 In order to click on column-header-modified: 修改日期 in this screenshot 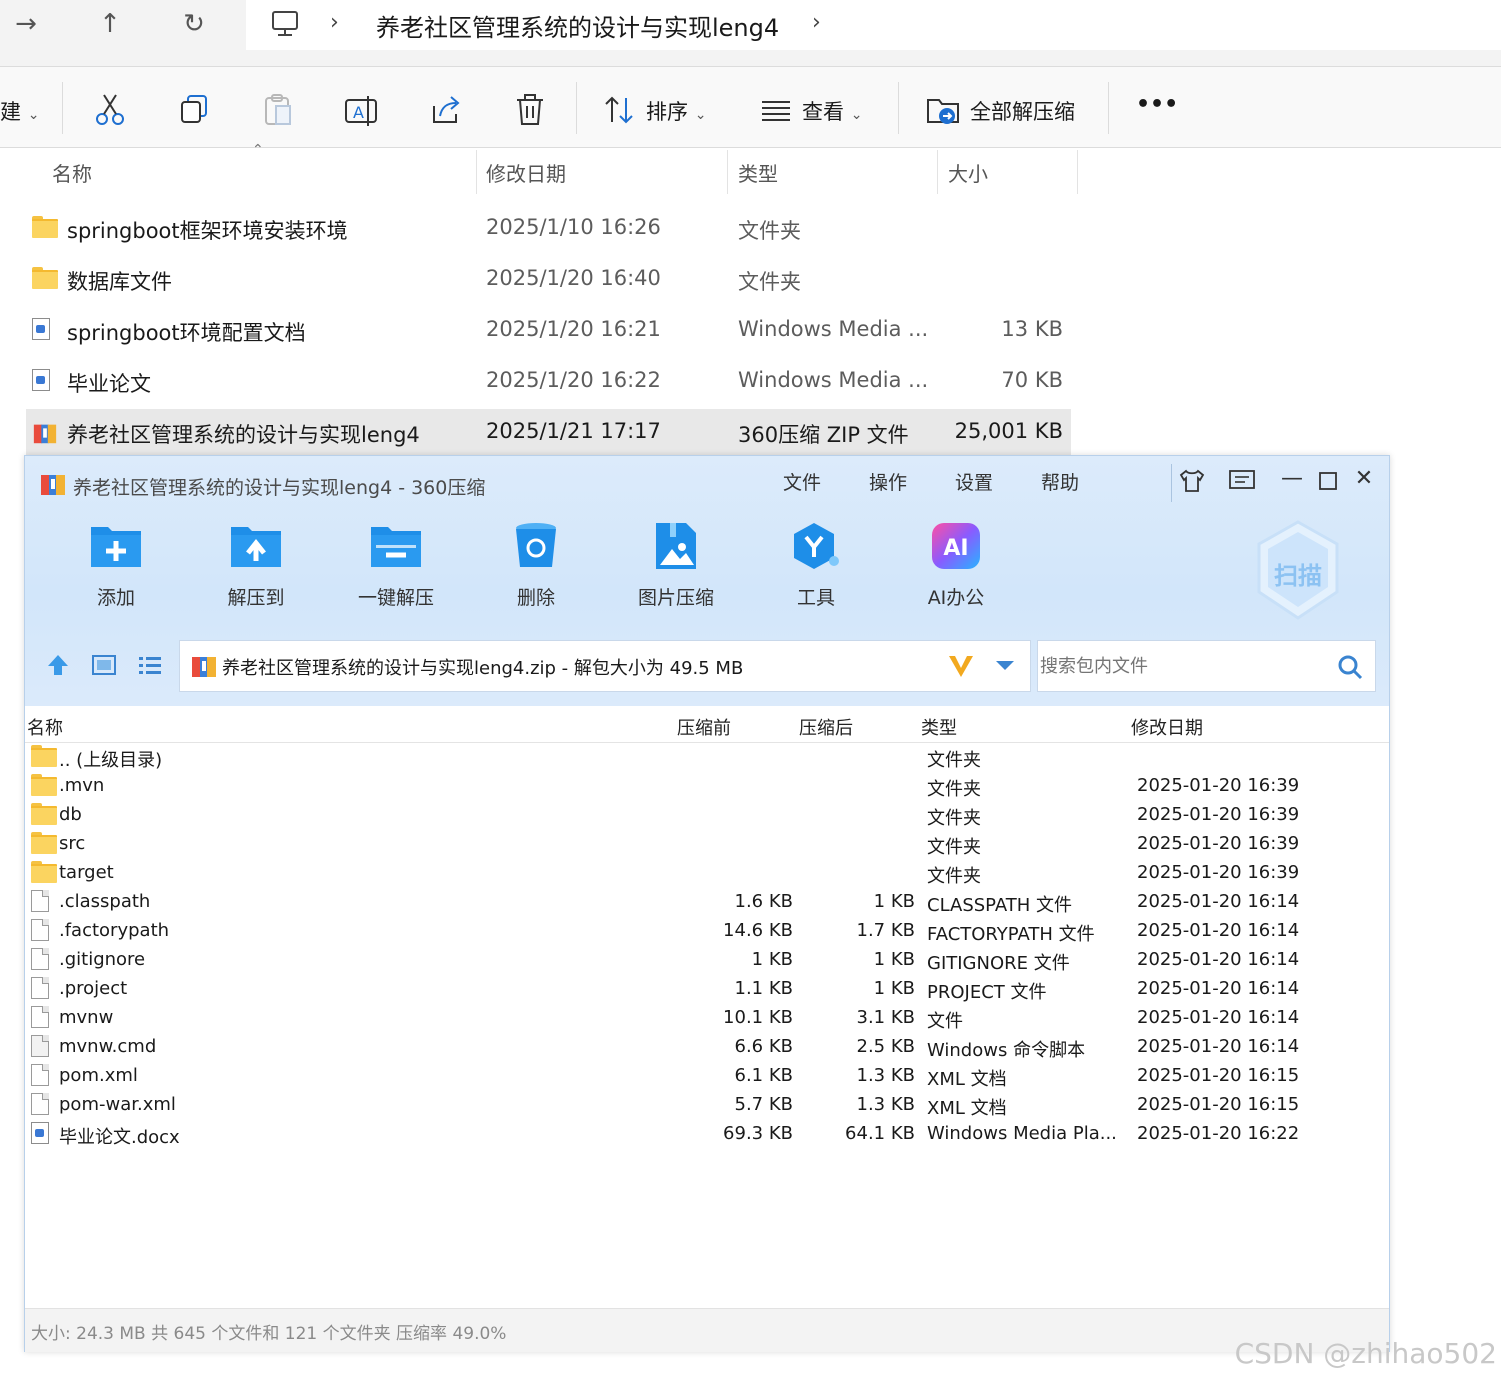, I will do `click(526, 172)`.